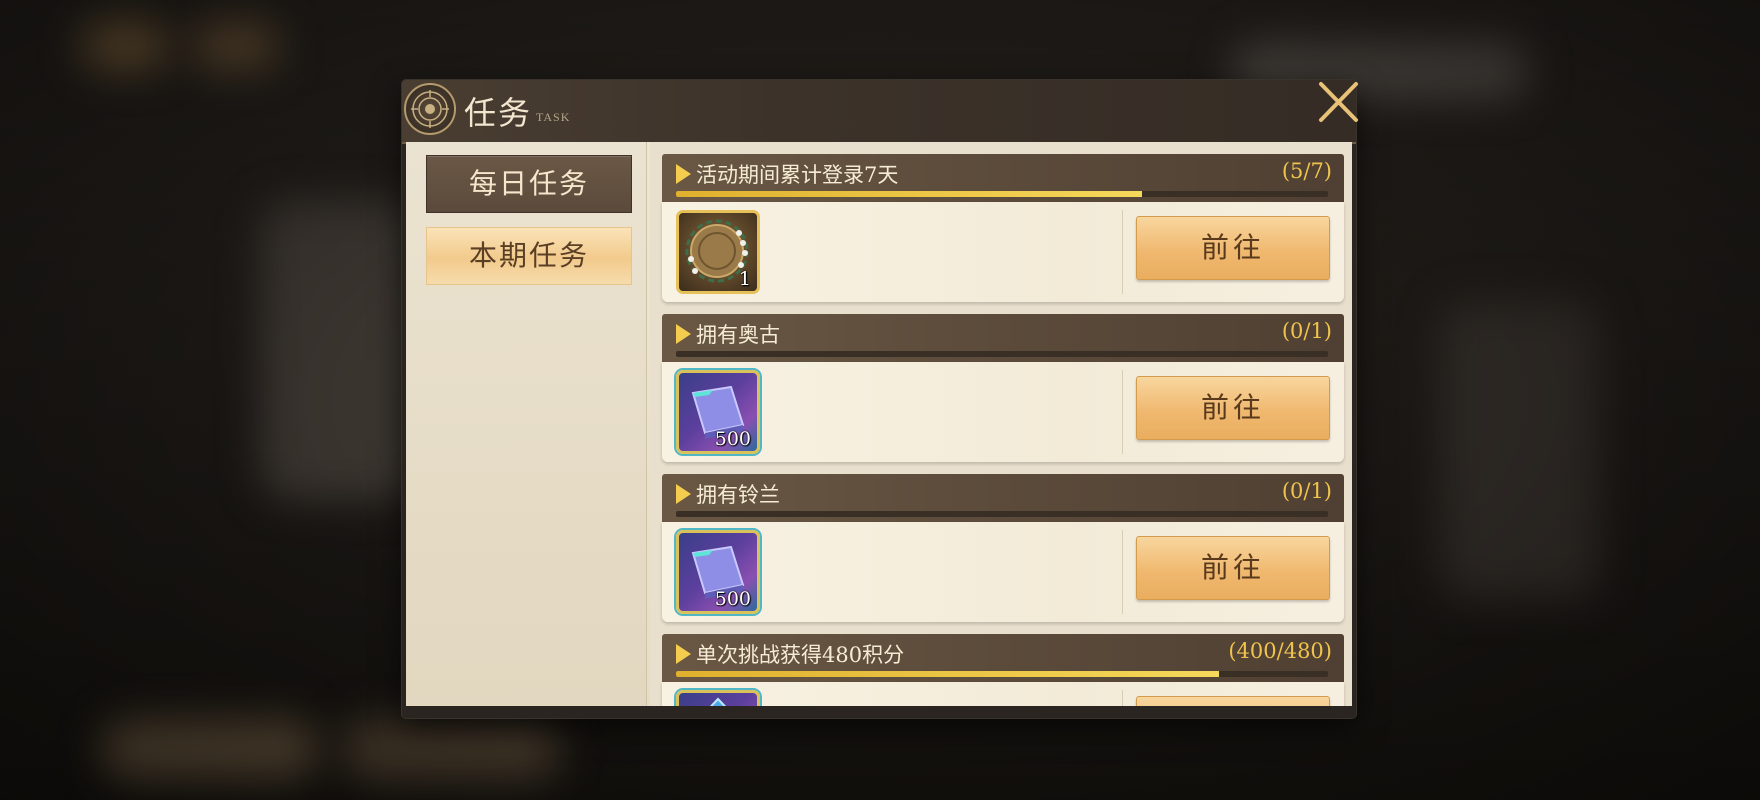 The image size is (1760, 800). I want to click on task-category-sidebar: 每日任务 本期任务, so click(526, 428).